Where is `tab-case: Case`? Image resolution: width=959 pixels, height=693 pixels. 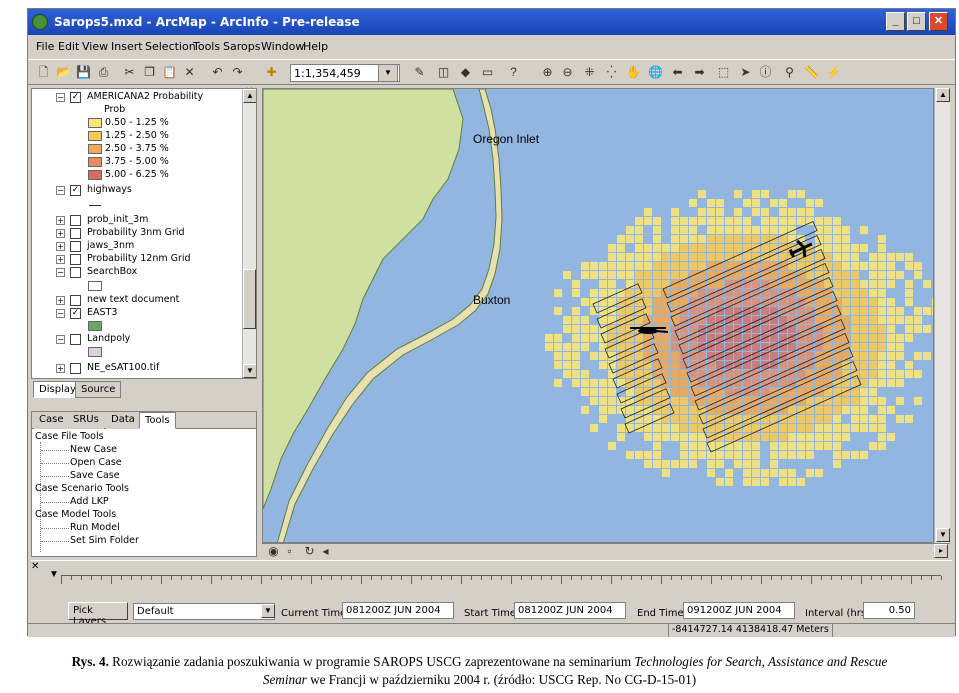 tab-case: Case is located at coordinates (51, 420).